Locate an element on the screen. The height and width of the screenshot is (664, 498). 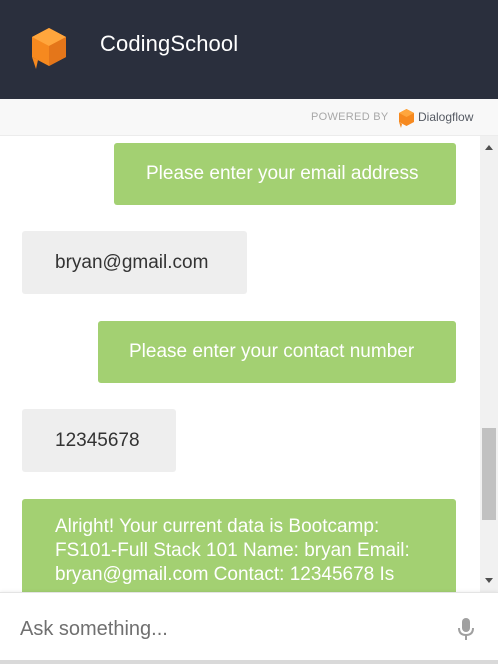
user-message: 12345678 is located at coordinates (99, 440).